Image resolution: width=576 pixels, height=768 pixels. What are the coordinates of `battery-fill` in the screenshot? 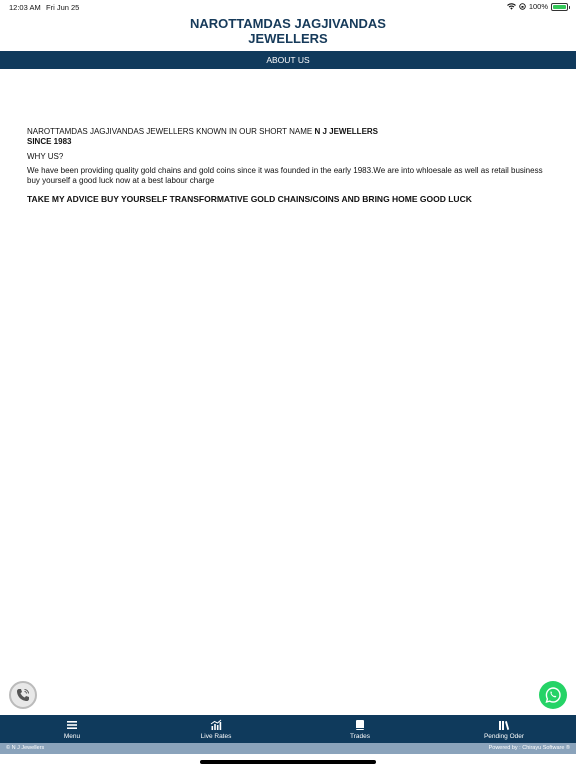 It's located at (559, 6).